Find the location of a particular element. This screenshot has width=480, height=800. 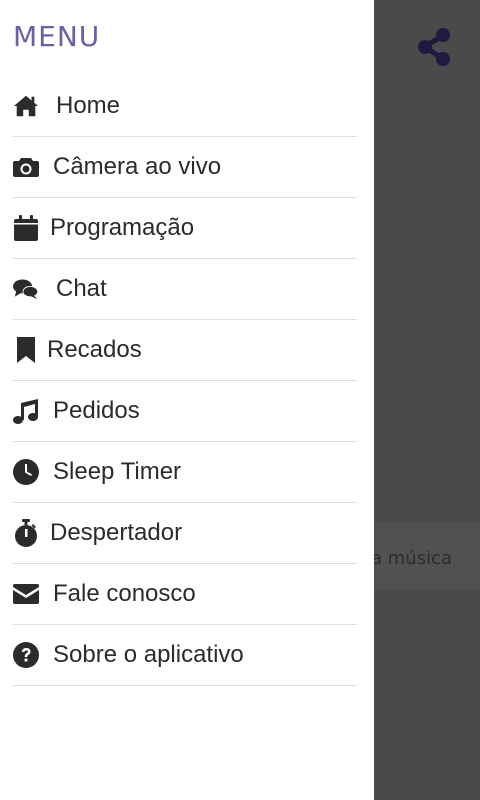

menu-item-sleep-timer: Sleep Timer is located at coordinates (185, 472).